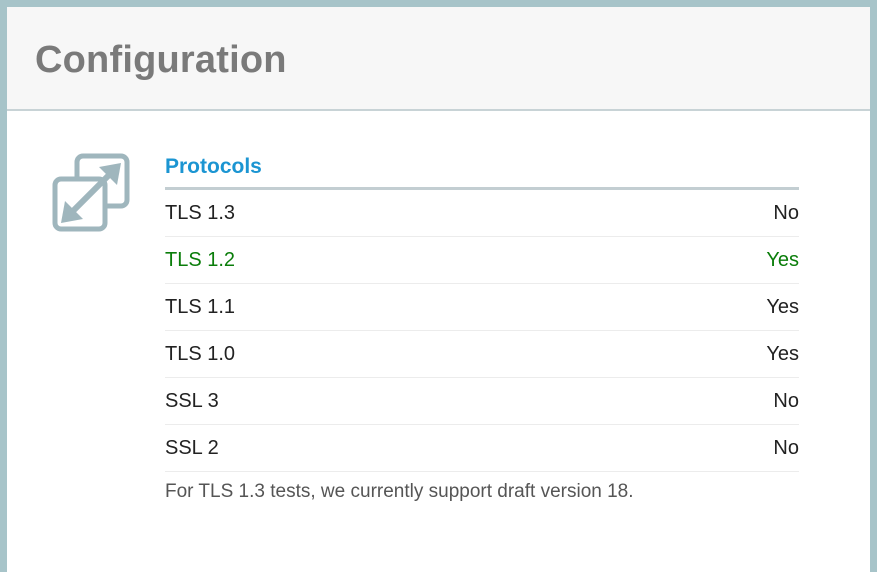 Image resolution: width=877 pixels, height=572 pixels. What do you see at coordinates (161, 60) in the screenshot?
I see `page-title: Configuration` at bounding box center [161, 60].